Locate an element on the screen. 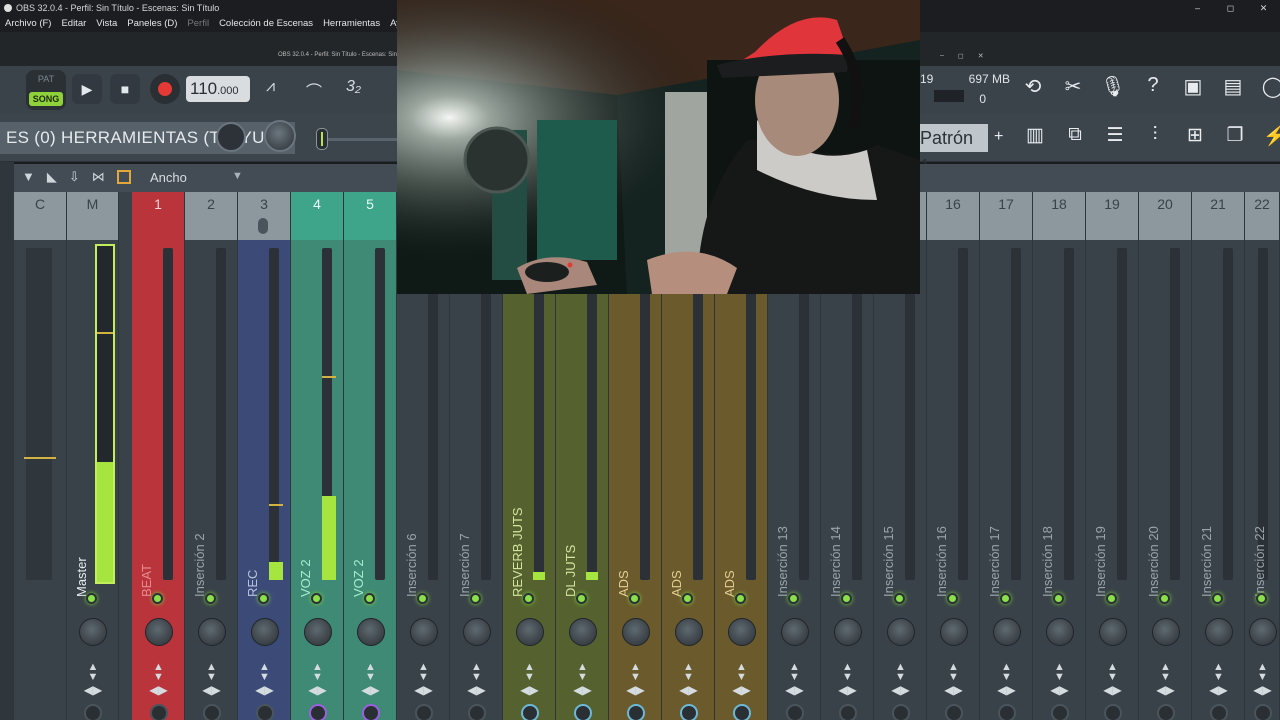 This screenshot has height=720, width=1280. tempo-display: 110.000 is located at coordinates (218, 89).